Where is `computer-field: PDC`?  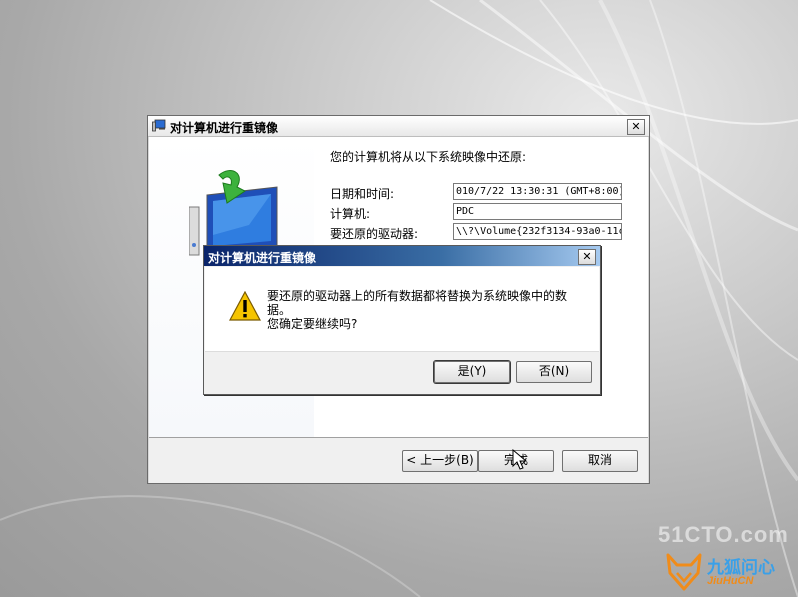 computer-field: PDC is located at coordinates (537, 211).